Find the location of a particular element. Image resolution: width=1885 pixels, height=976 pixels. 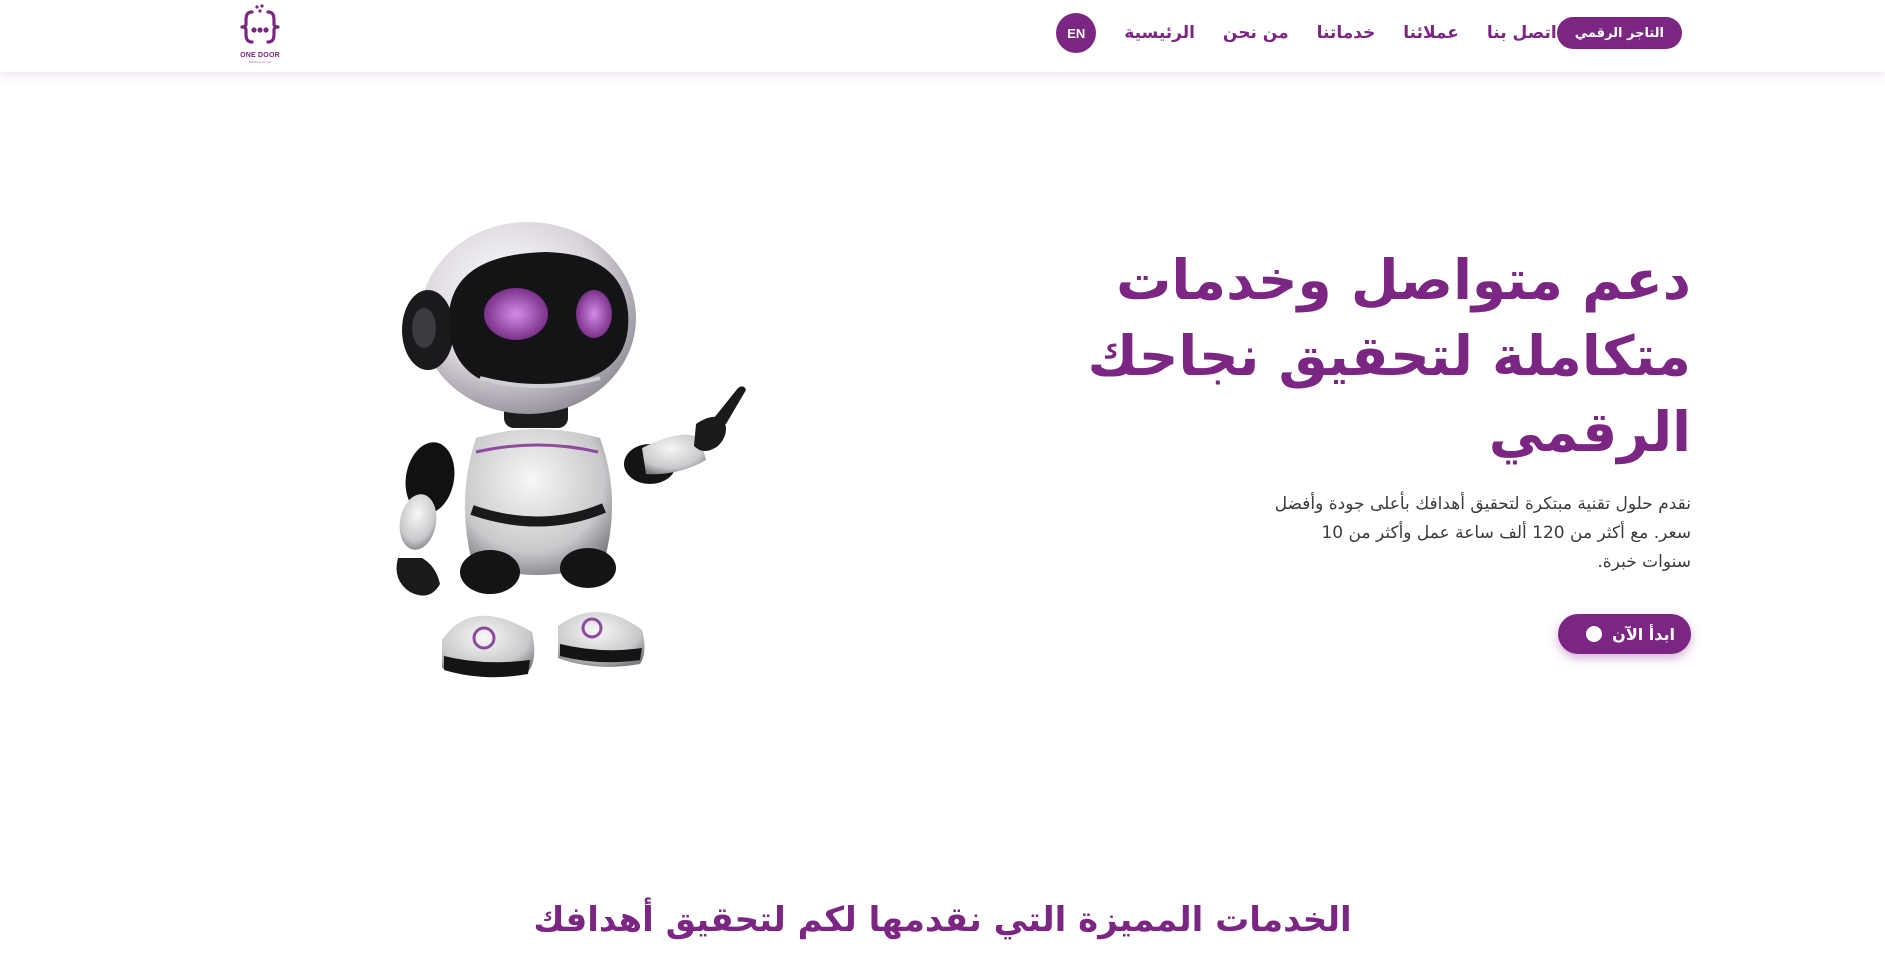

nav-item-about: من نحن is located at coordinates (1256, 33).